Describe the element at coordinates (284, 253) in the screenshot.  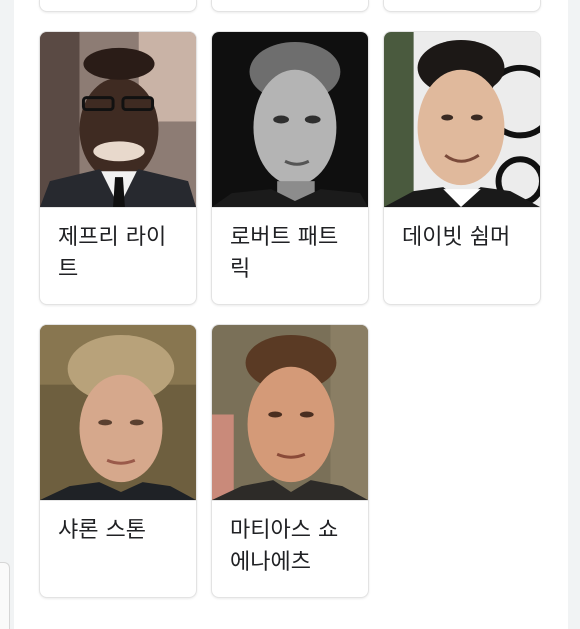
I see `person-name: 로버트 패트릭` at that location.